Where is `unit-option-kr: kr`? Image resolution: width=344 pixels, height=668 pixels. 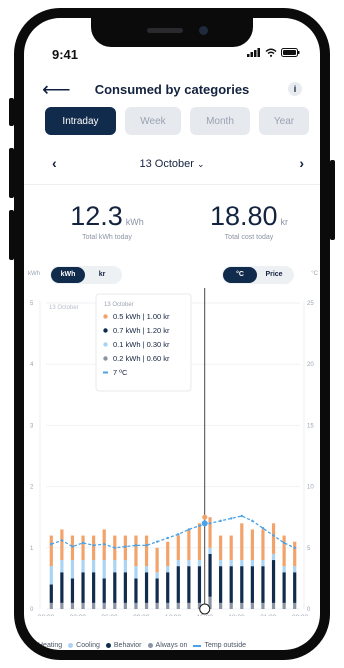
unit-option-kr: kr is located at coordinates (102, 275).